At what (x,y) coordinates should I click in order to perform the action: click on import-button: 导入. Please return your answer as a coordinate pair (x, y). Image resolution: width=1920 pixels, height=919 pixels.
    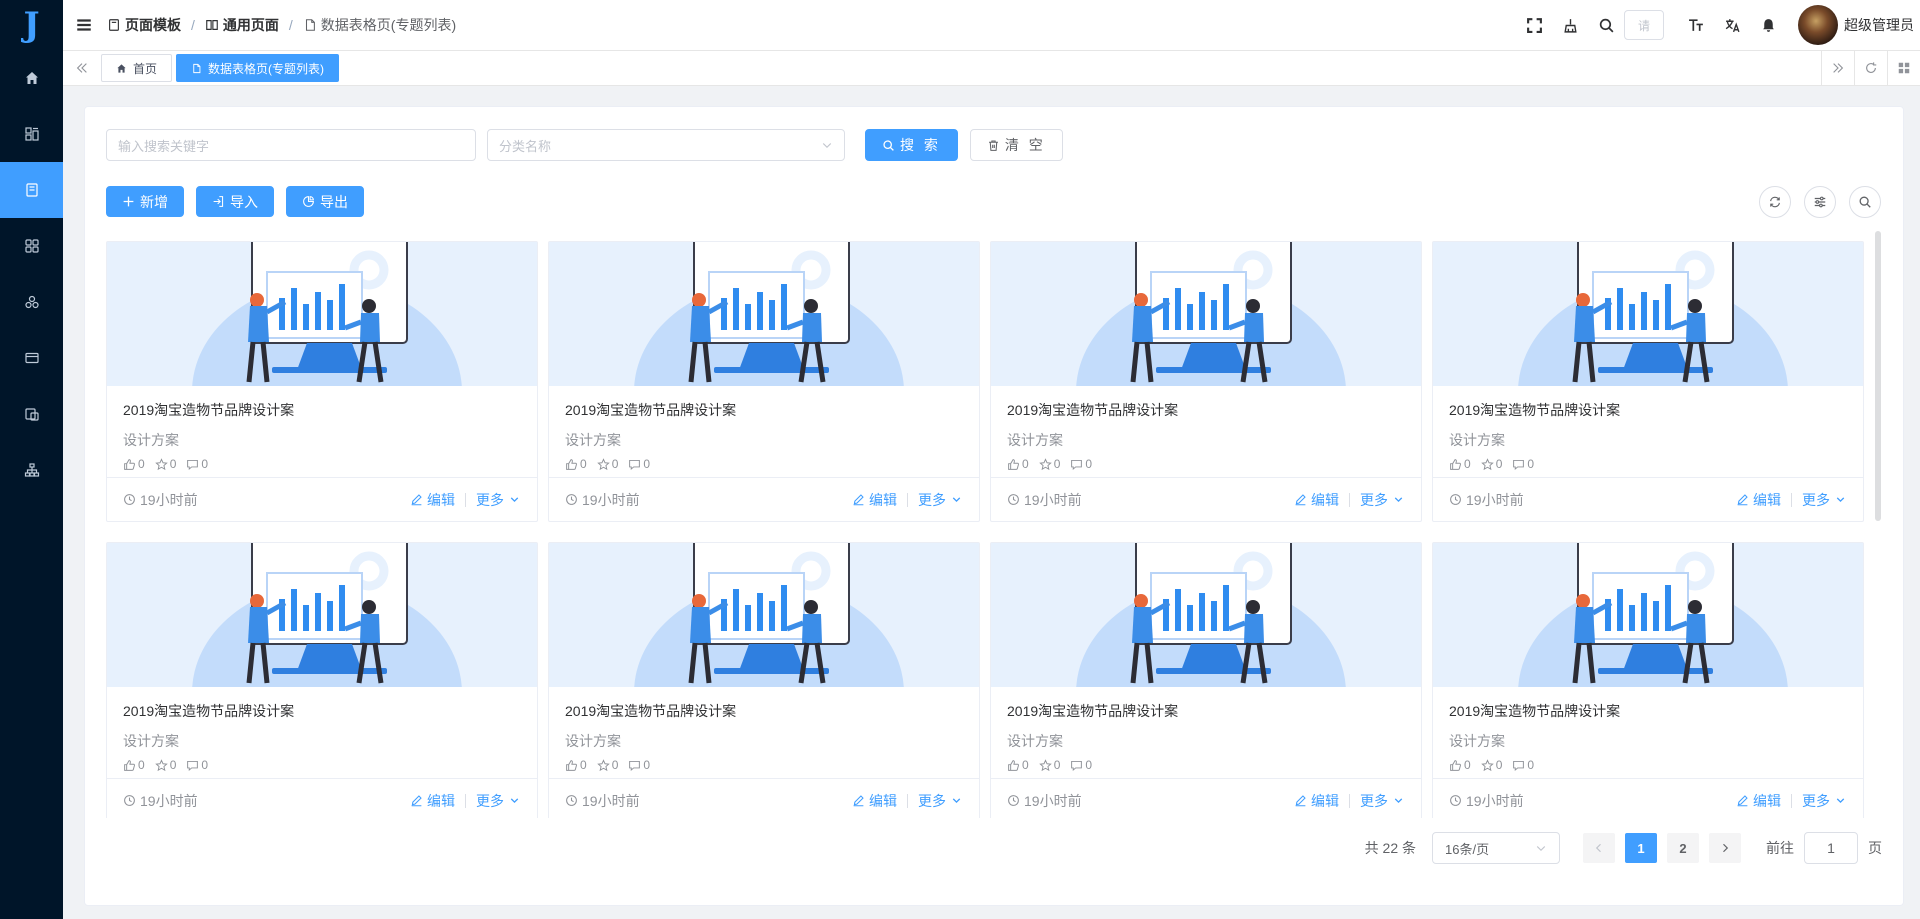
    Looking at the image, I should click on (235, 201).